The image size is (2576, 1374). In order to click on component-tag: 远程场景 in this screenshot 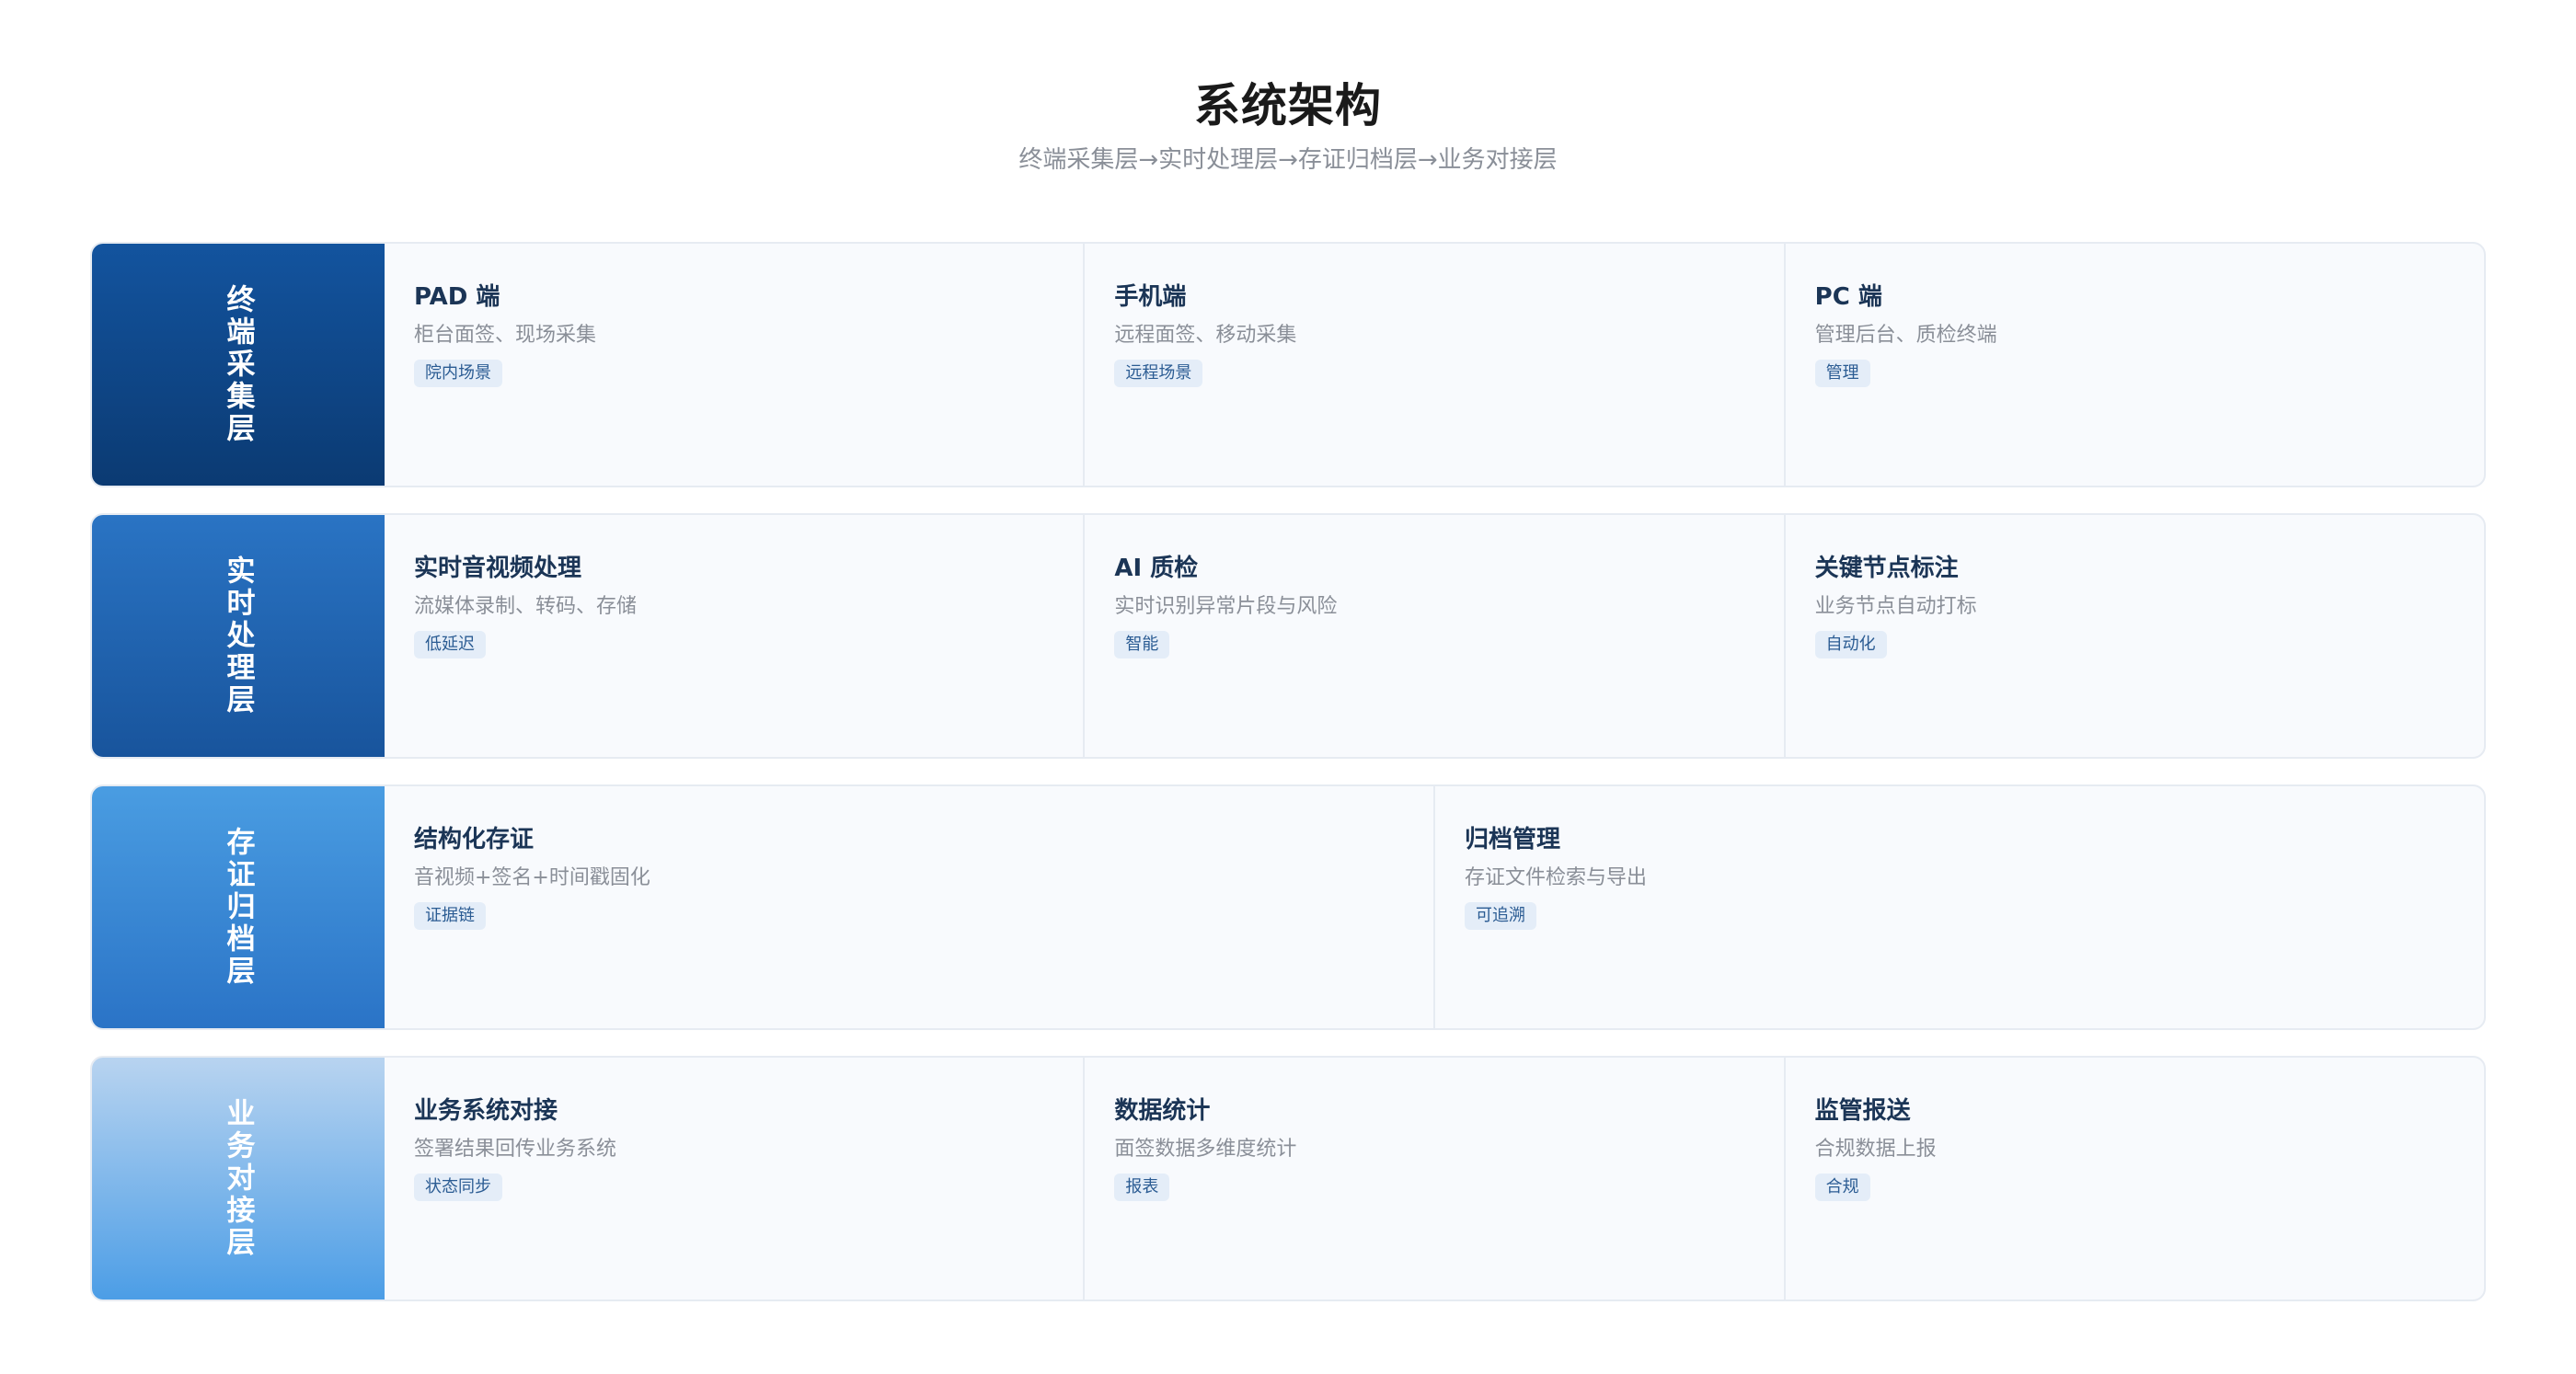, I will do `click(1158, 373)`.